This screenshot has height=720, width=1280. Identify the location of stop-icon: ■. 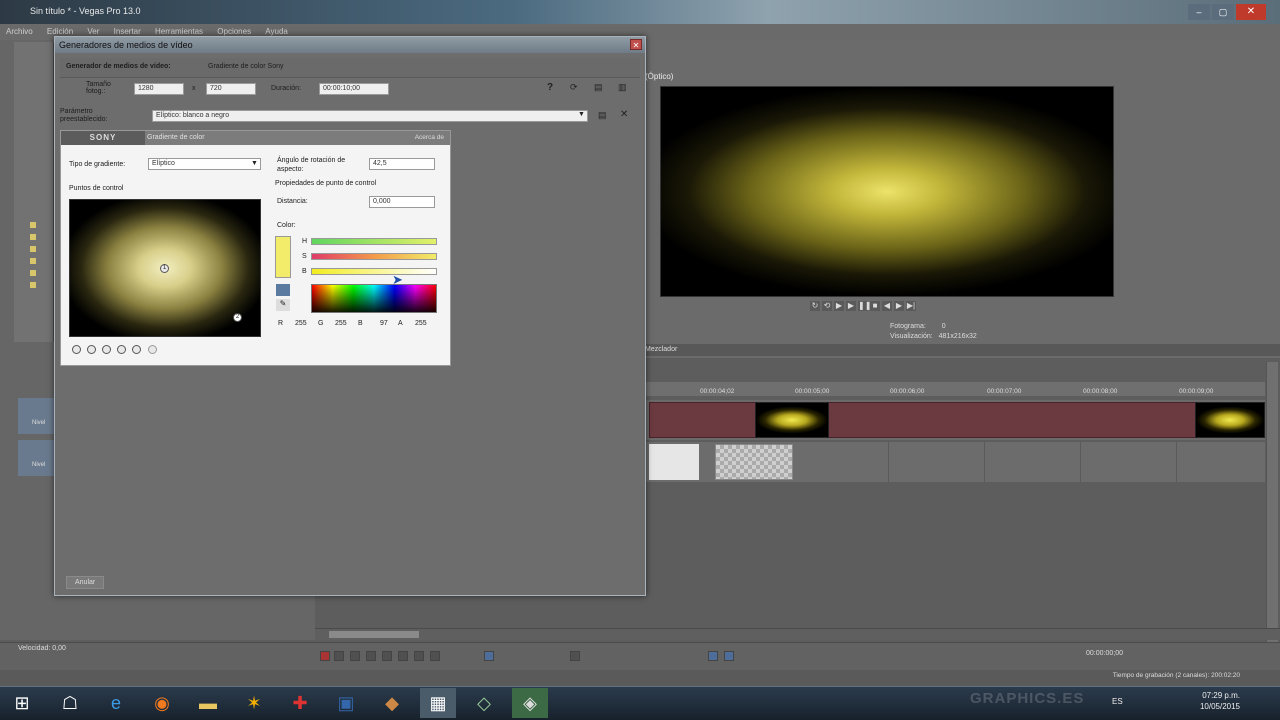
(875, 306).